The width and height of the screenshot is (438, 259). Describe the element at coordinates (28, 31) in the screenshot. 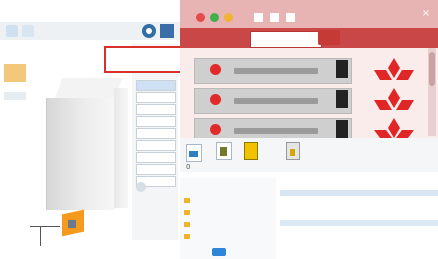

I see `grid-icon` at that location.